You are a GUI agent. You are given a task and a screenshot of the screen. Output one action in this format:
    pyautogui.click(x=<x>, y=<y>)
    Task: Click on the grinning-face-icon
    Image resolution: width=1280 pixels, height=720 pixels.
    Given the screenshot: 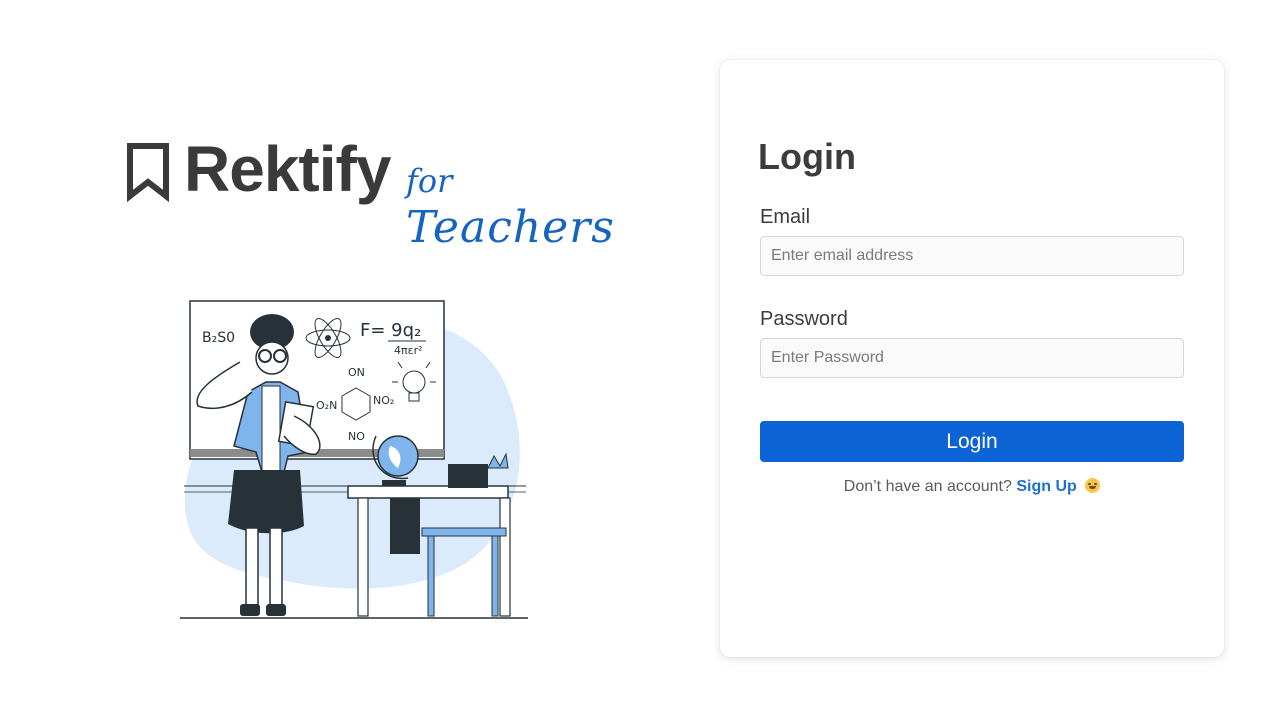 What is the action you would take?
    pyautogui.click(x=1093, y=485)
    